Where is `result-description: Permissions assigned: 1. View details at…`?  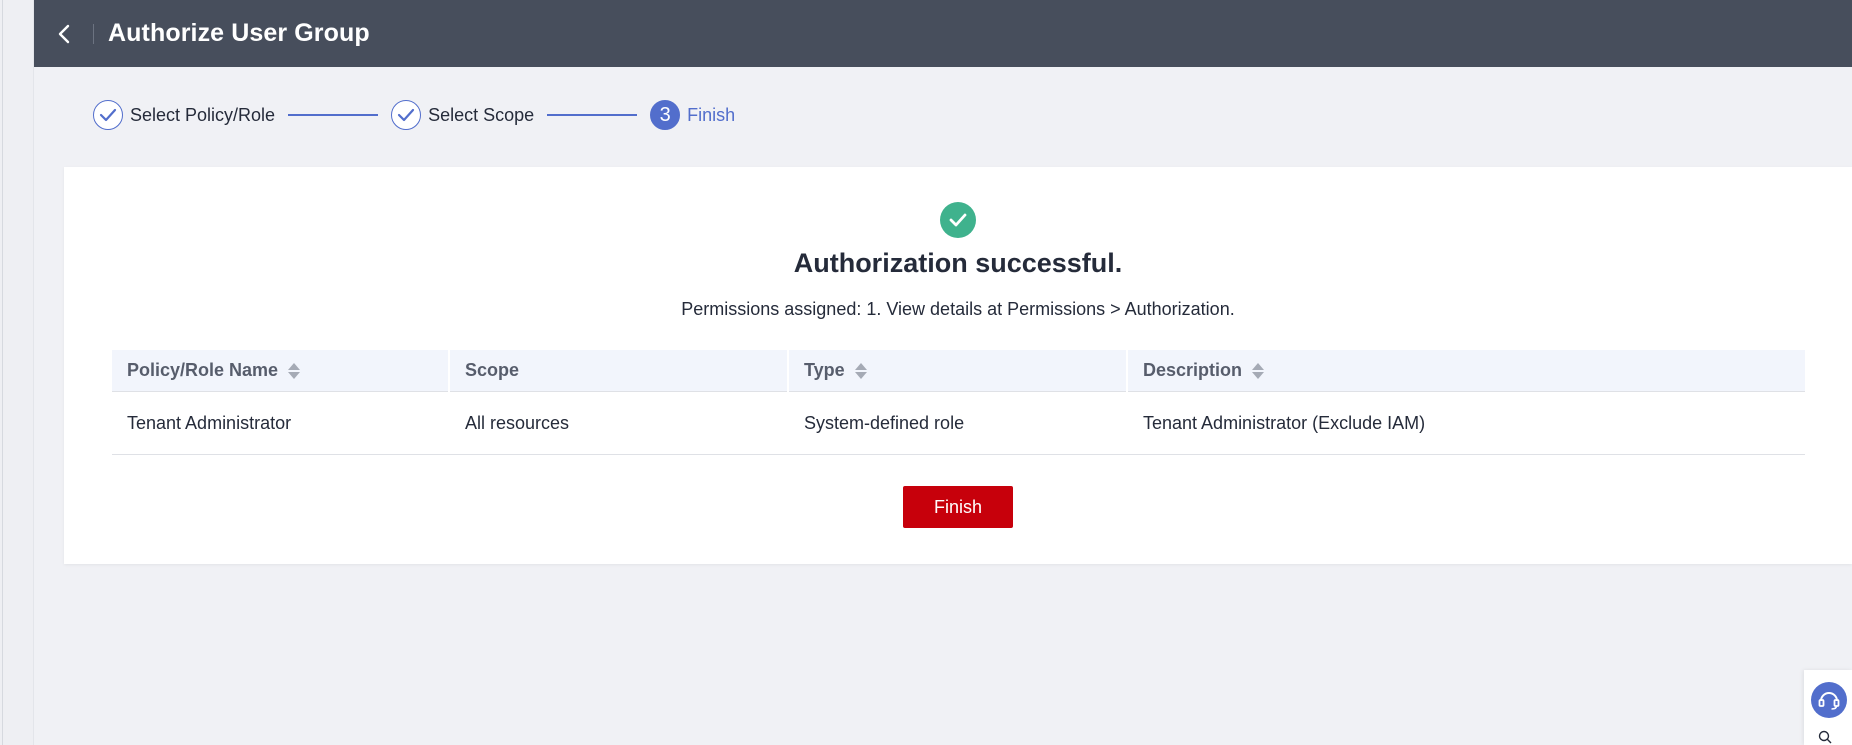
result-description: Permissions assigned: 1. View details at… is located at coordinates (958, 309).